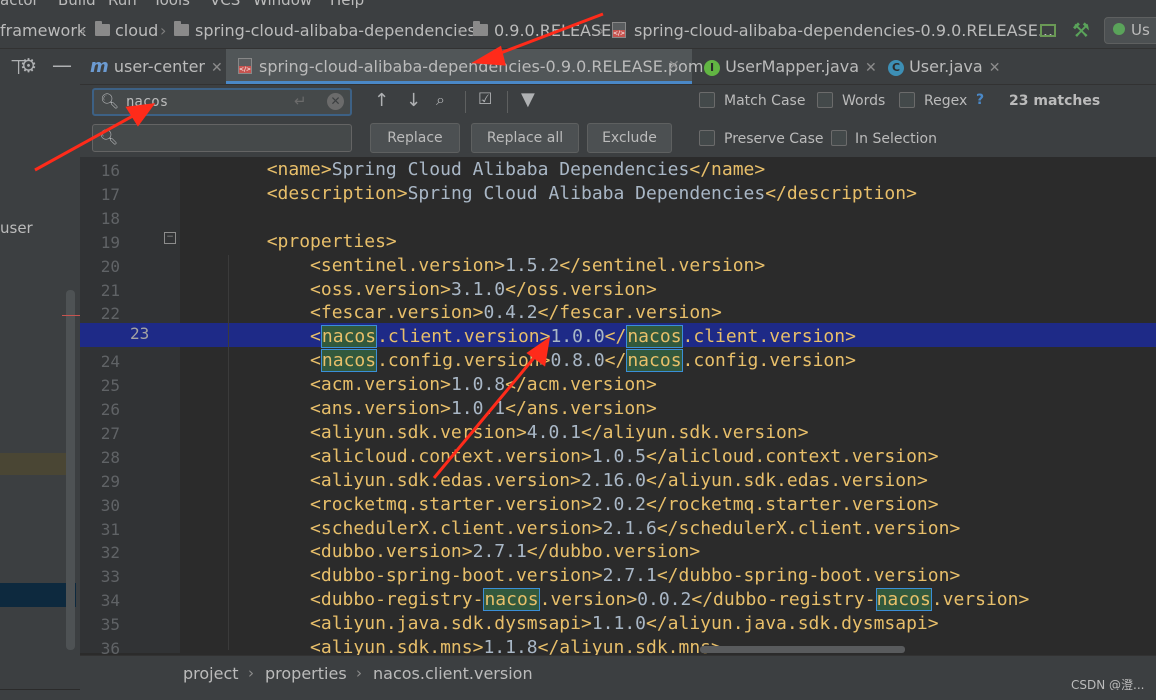 This screenshot has width=1156, height=700. What do you see at coordinates (486, 415) in the screenshot?
I see `annotation-arrow-line23` at bounding box center [486, 415].